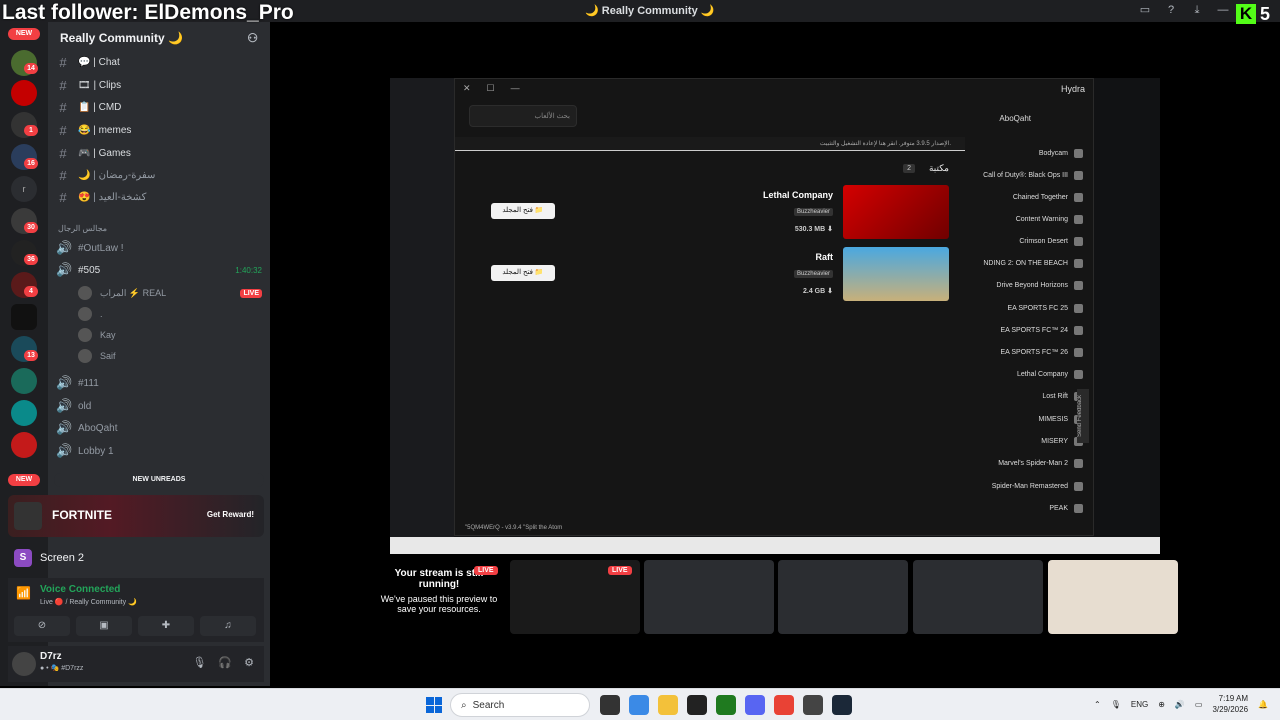 This screenshot has width=1280, height=720. What do you see at coordinates (104, 626) in the screenshot?
I see `screen-share-button: ▣` at bounding box center [104, 626].